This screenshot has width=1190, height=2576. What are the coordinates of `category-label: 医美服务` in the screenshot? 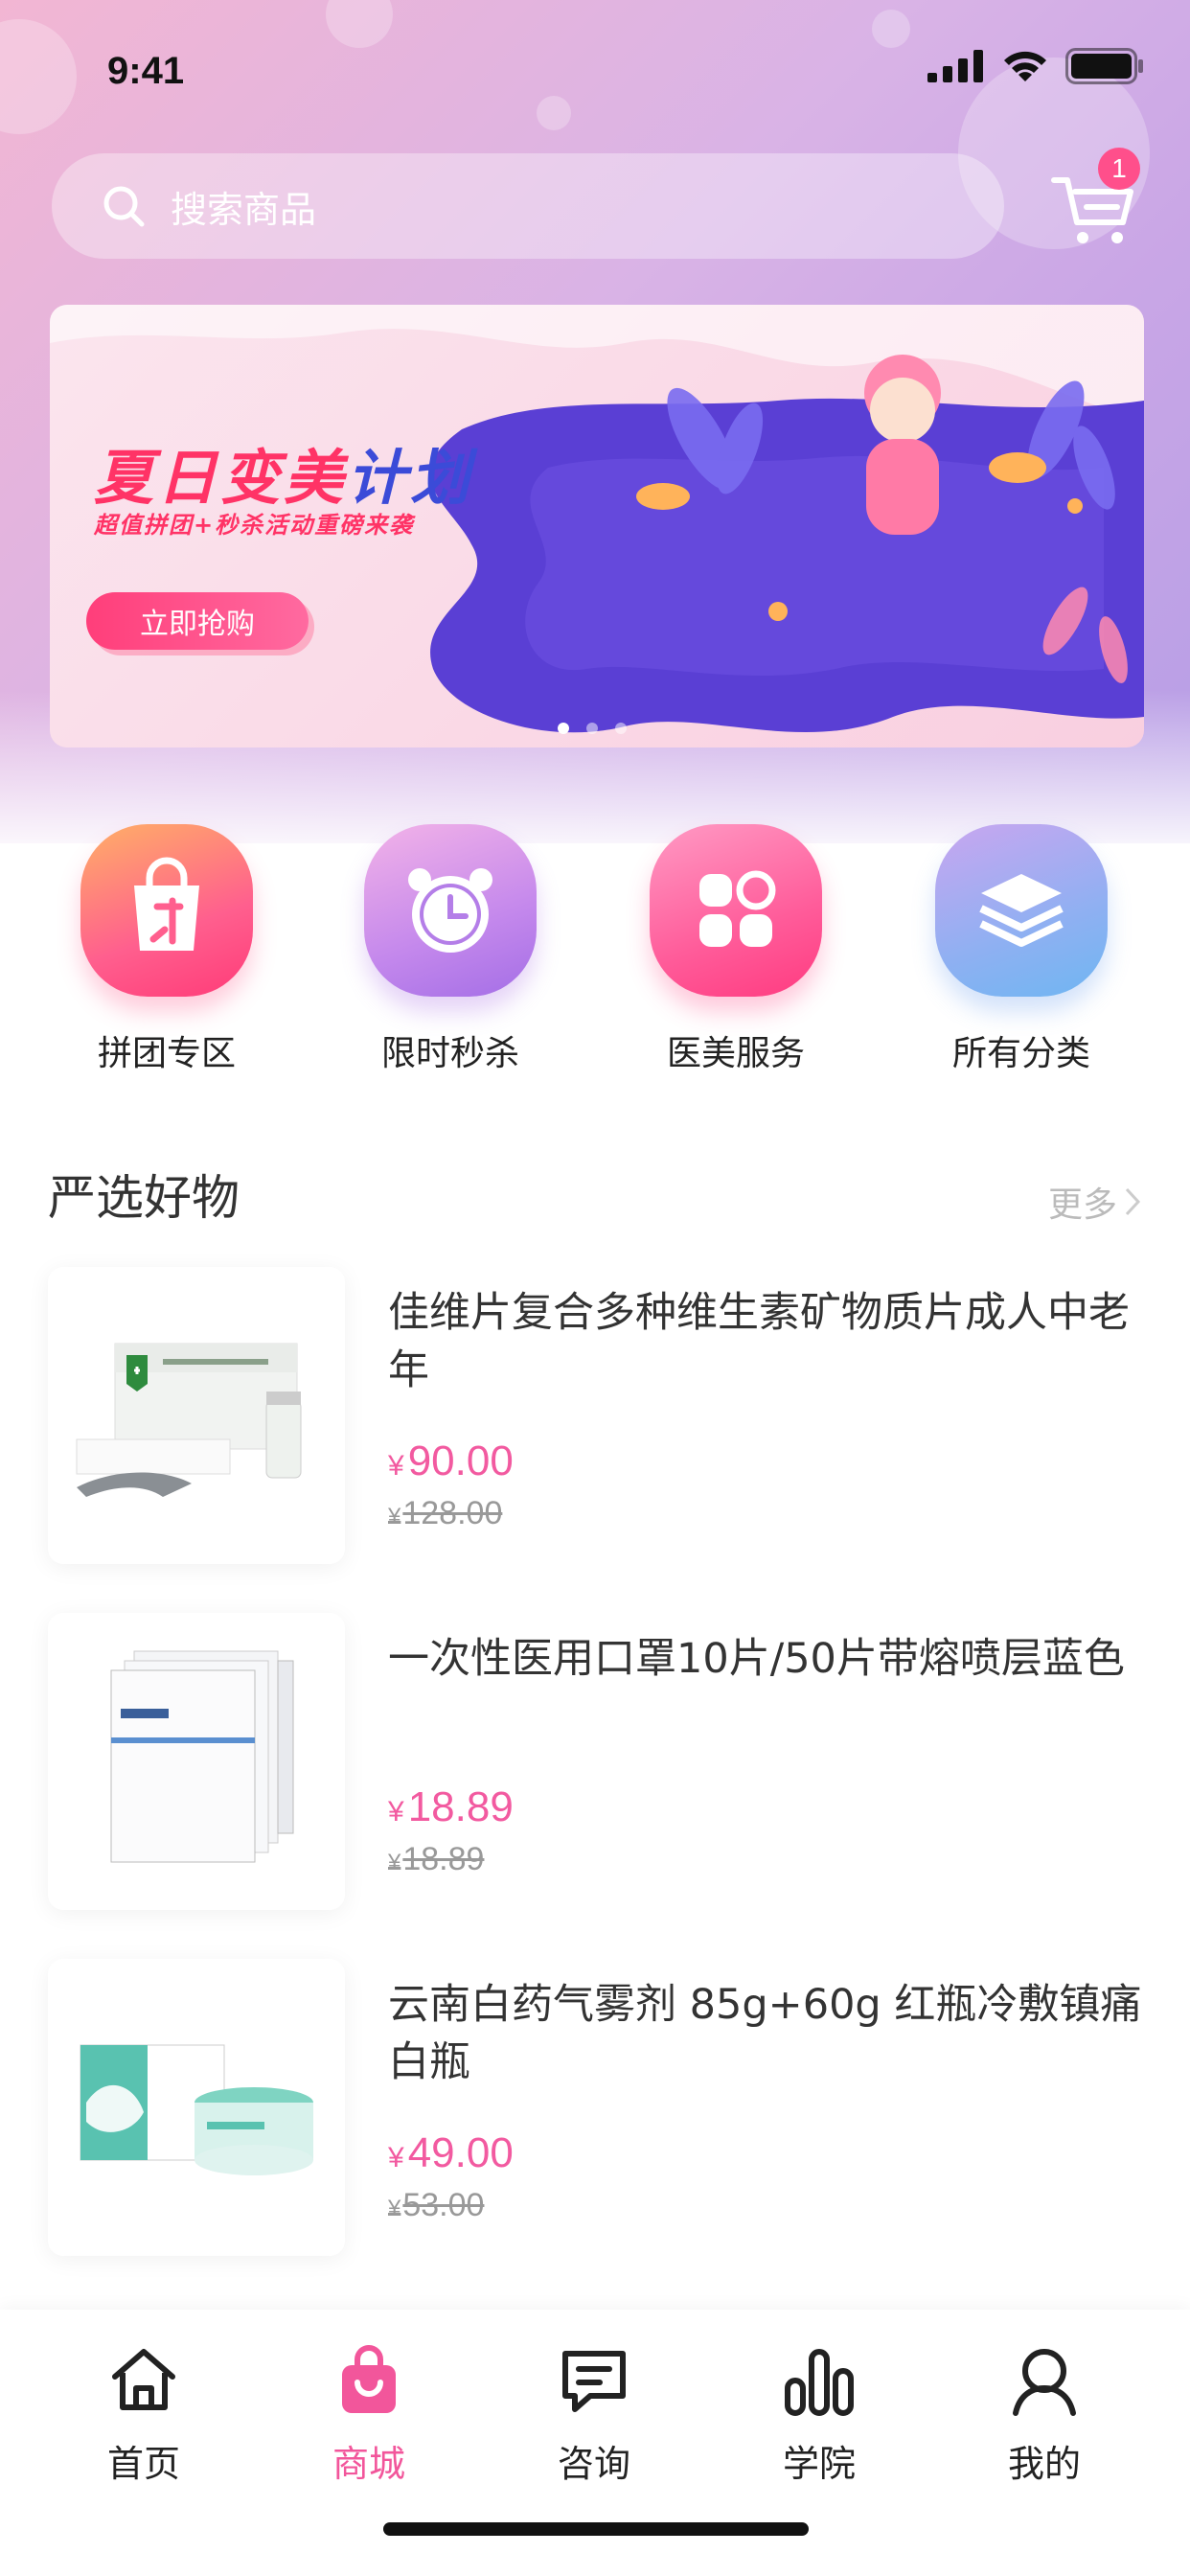 It's located at (735, 1053).